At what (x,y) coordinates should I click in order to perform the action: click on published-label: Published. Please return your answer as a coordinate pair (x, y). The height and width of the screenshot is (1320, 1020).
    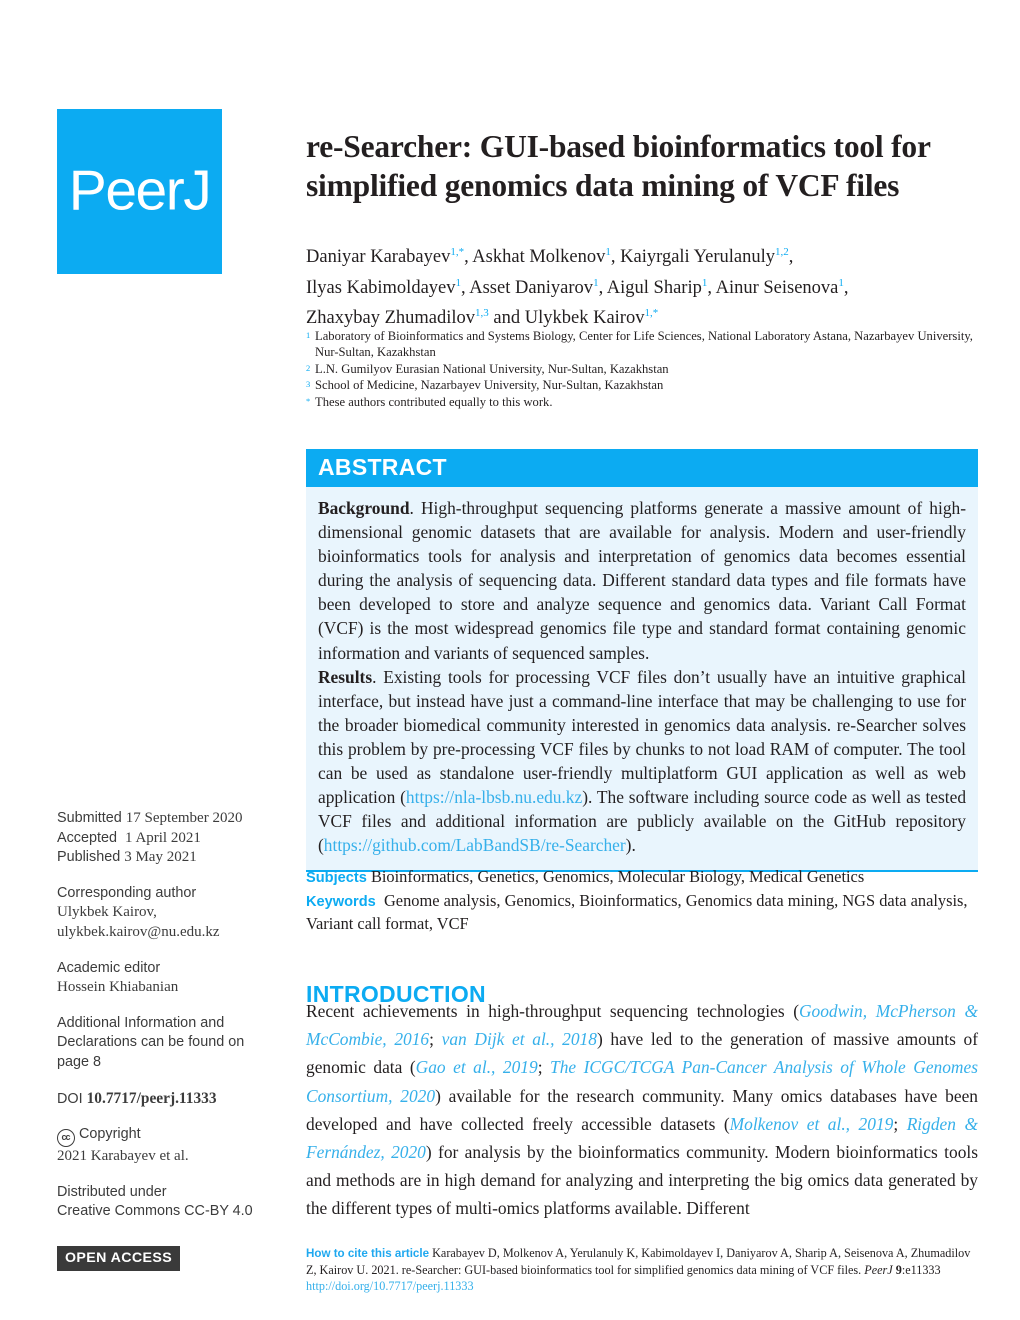
    Looking at the image, I should click on (89, 857).